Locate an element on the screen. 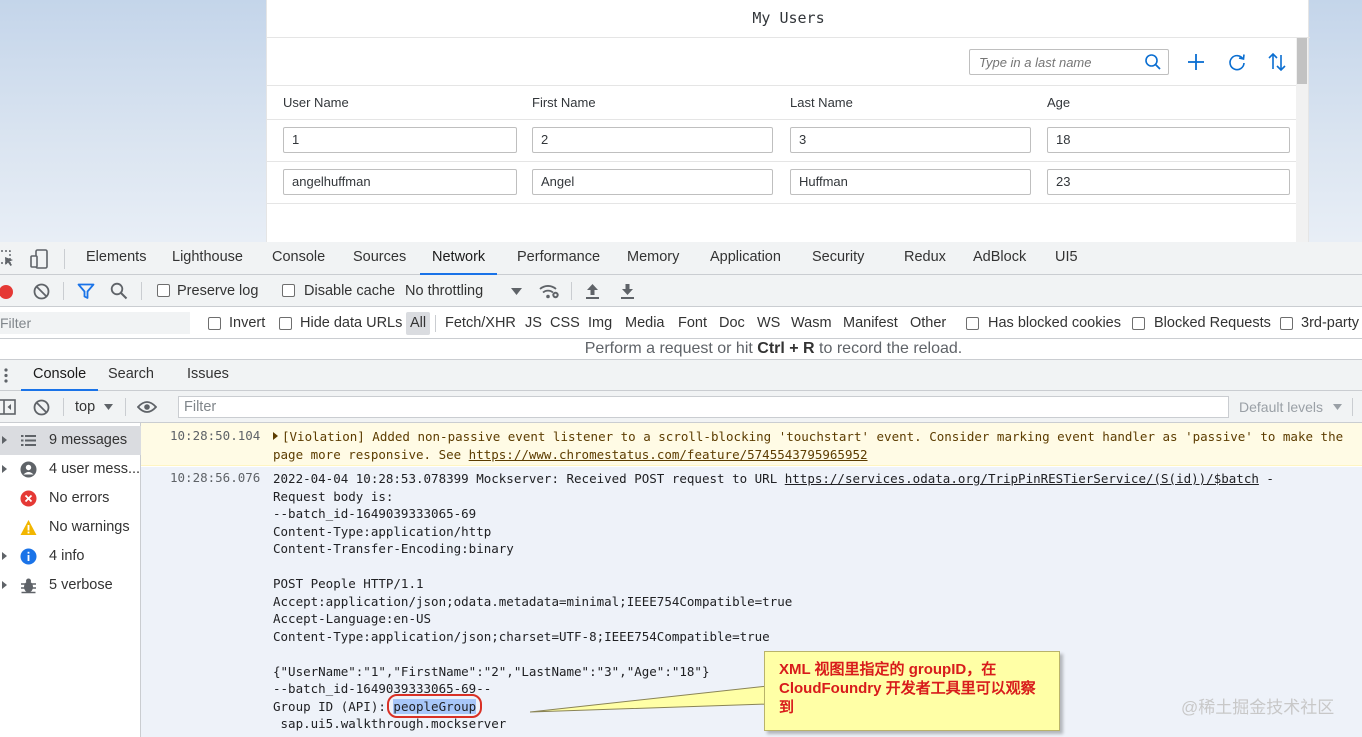  import-har-icon is located at coordinates (592, 291).